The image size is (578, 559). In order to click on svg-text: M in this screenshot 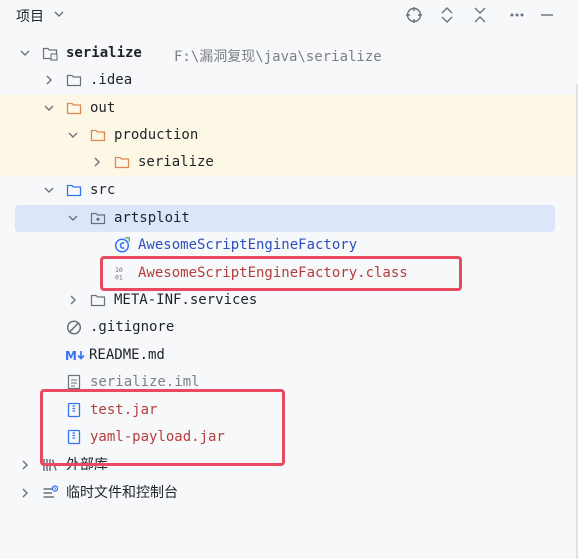, I will do `click(71, 356)`.